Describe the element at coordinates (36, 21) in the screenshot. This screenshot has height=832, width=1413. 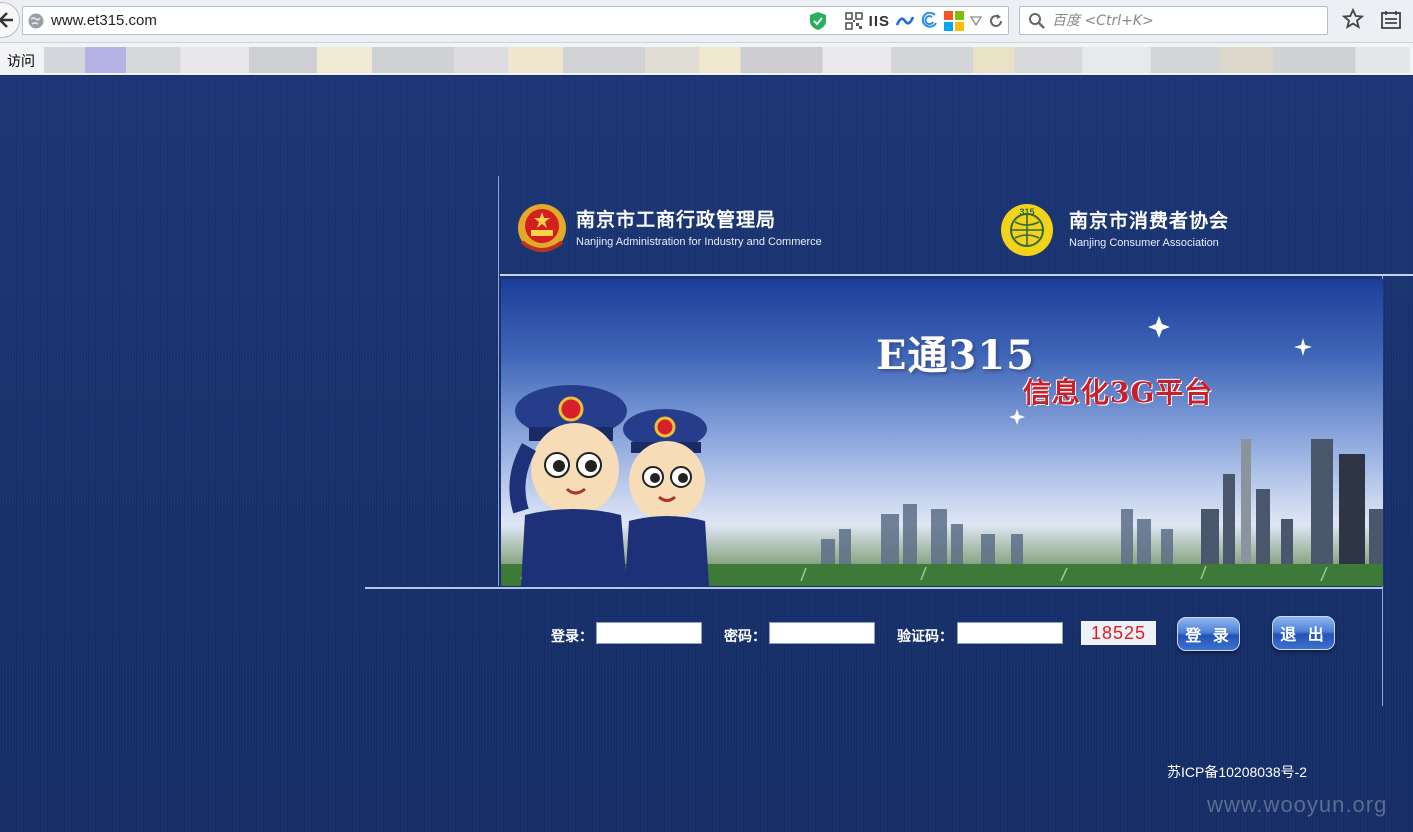
I see `globe-icon` at that location.